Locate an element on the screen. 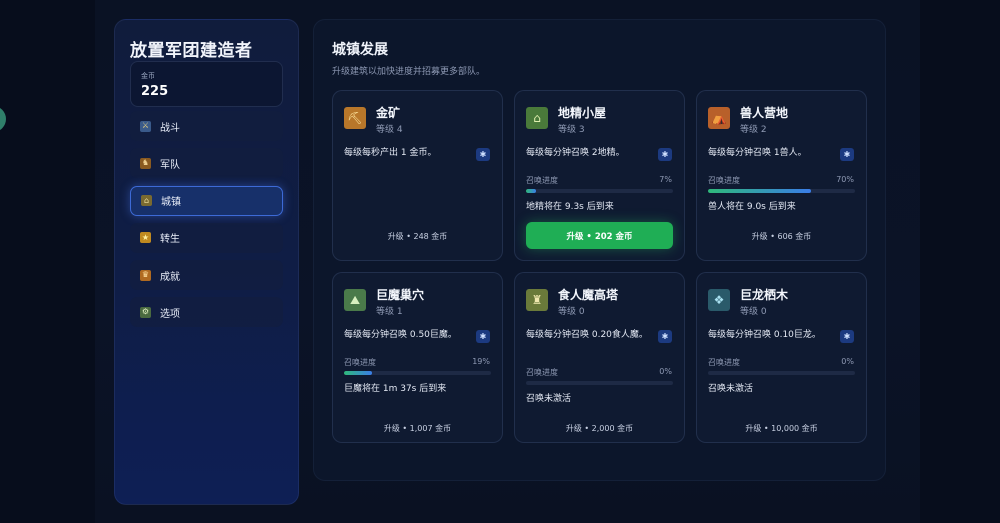 Image resolution: width=1000 pixels, height=523 pixels. building-description: 每级每分钟召唤 0.10巨龙。 is located at coordinates (764, 335).